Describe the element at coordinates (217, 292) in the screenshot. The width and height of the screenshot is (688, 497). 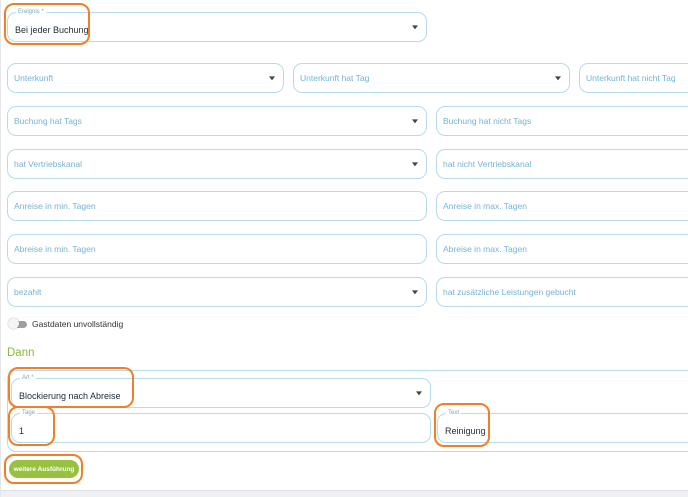
I see `bezahlt-select: bezahlt` at that location.